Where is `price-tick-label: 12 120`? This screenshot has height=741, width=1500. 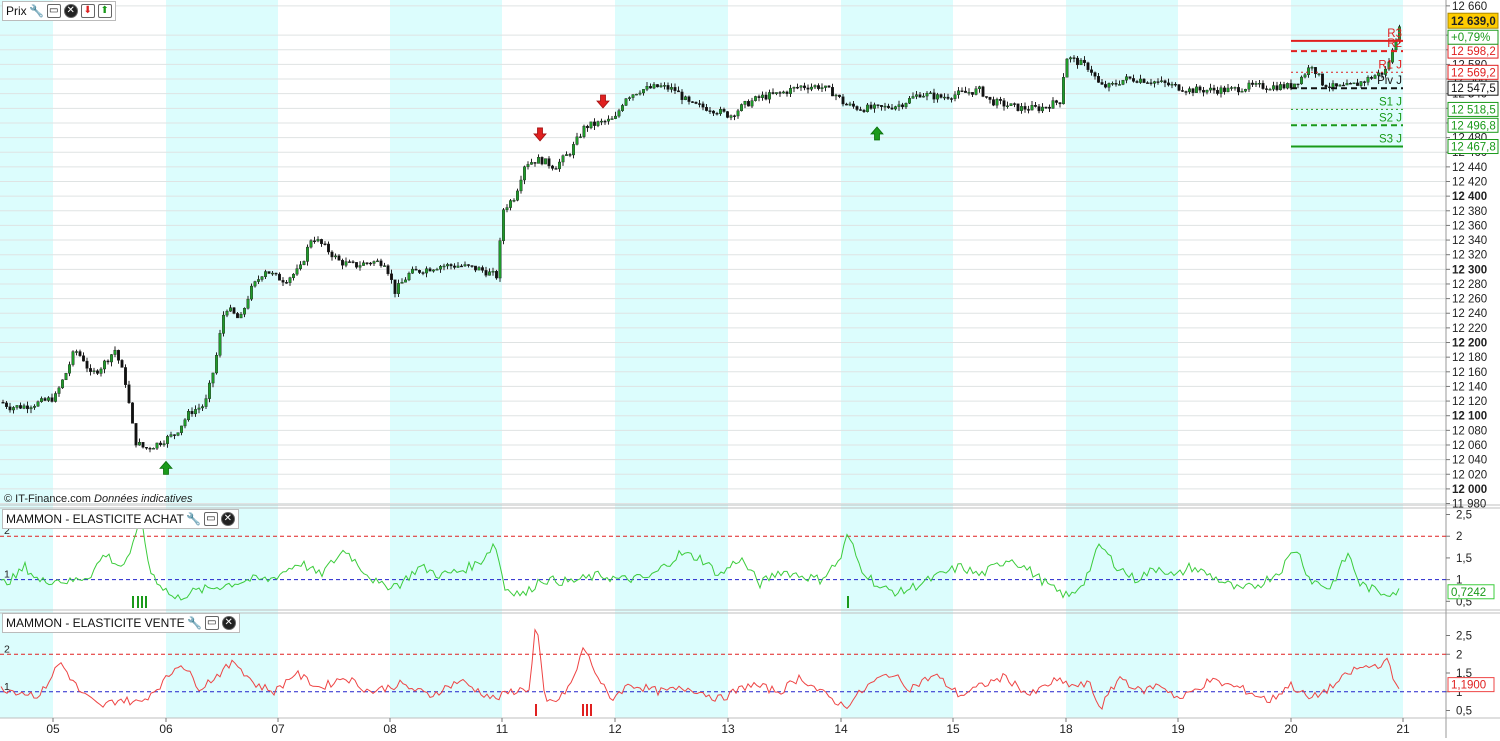 price-tick-label: 12 120 is located at coordinates (1469, 402).